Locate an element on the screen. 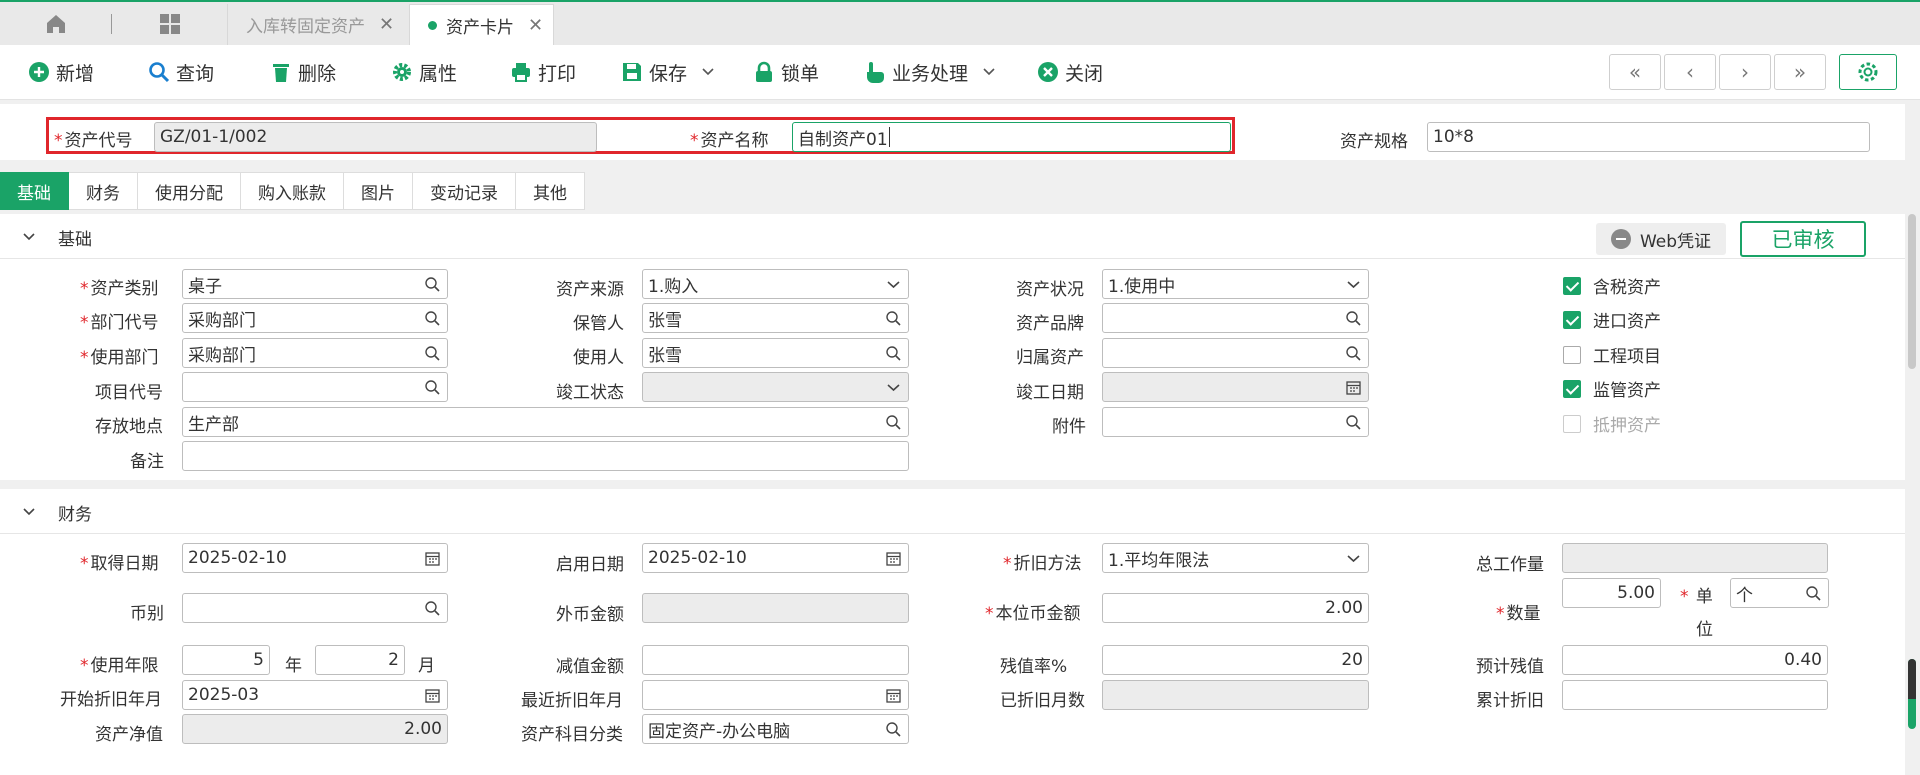 This screenshot has height=775, width=1920. properties-button: 属性 is located at coordinates (424, 72).